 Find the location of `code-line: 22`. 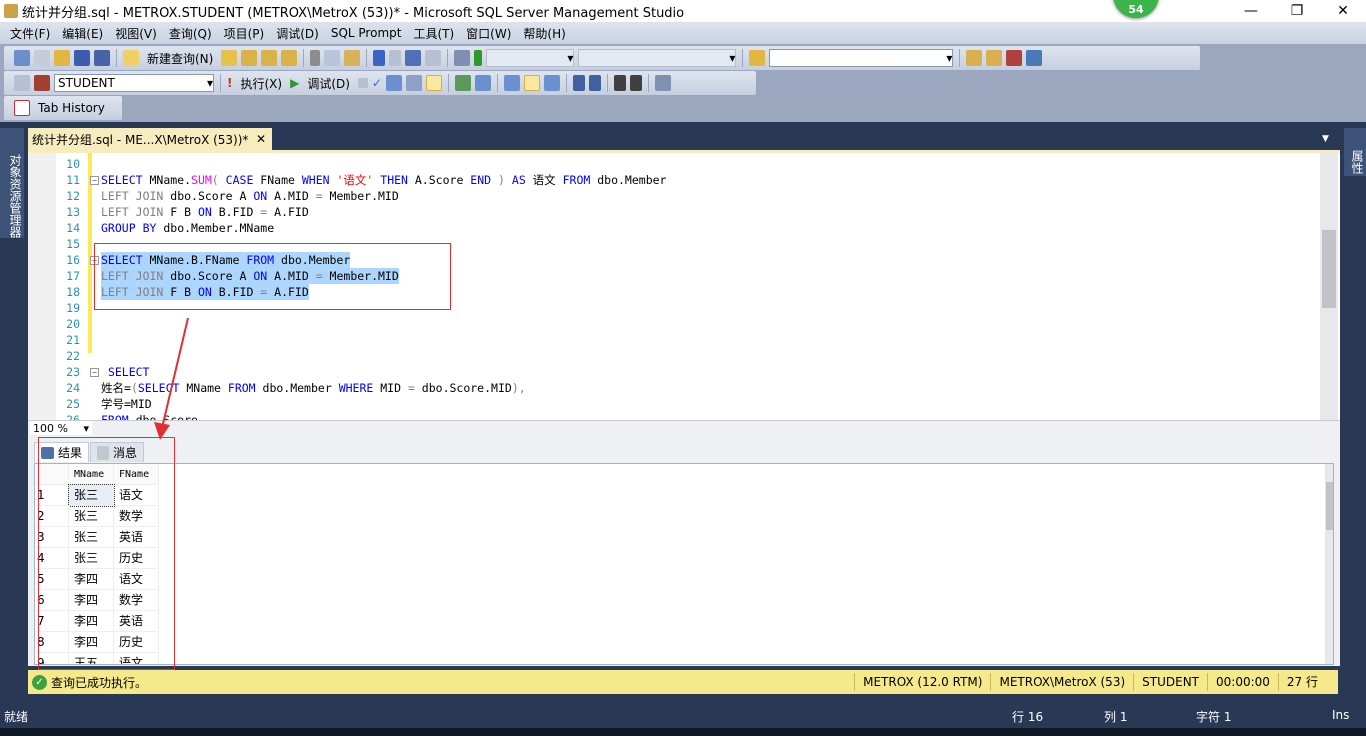

code-line: 22 is located at coordinates (673, 356).